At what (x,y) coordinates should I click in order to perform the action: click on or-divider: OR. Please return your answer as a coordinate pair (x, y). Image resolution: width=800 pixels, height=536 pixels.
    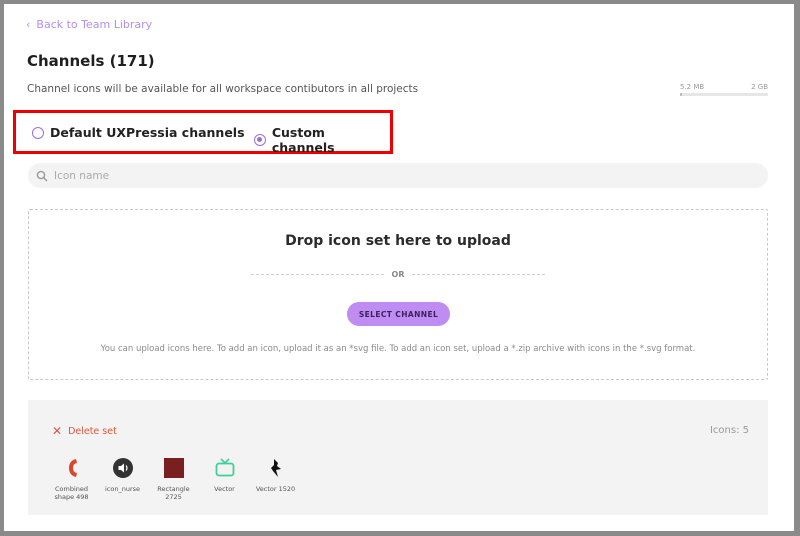
    Looking at the image, I should click on (398, 274).